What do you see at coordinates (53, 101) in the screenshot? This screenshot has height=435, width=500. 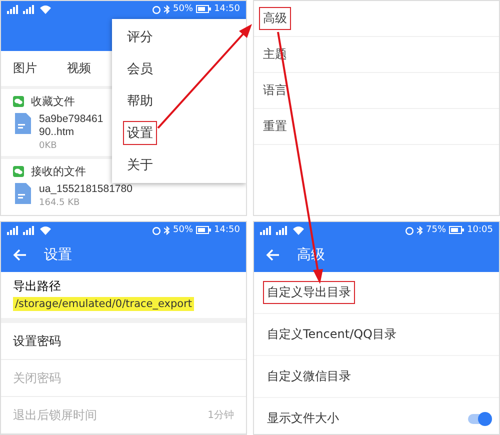 I see `group-title: 收藏文件` at bounding box center [53, 101].